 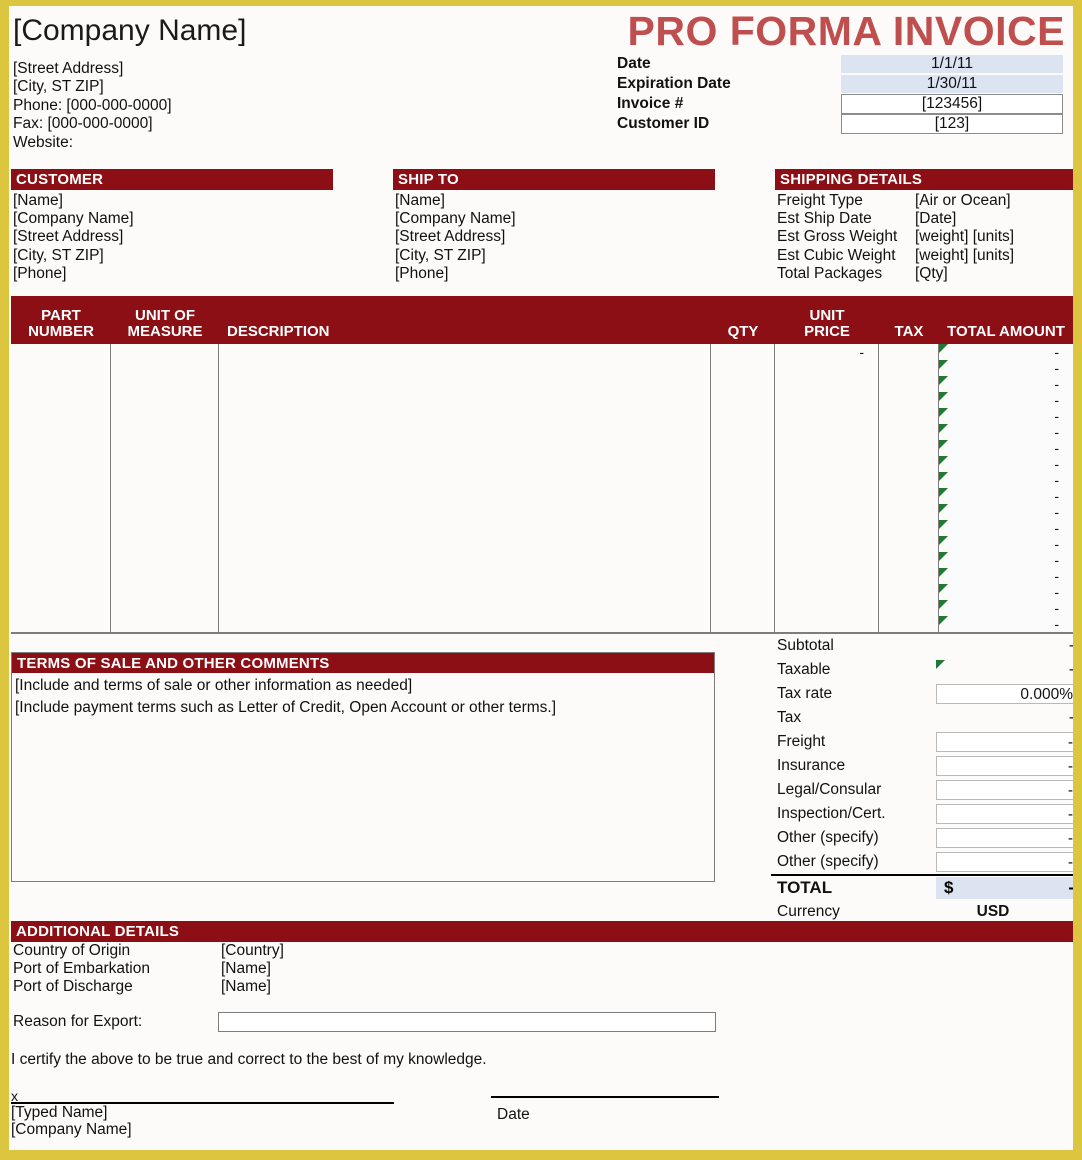 I want to click on freight-input: -, so click(x=1004, y=742).